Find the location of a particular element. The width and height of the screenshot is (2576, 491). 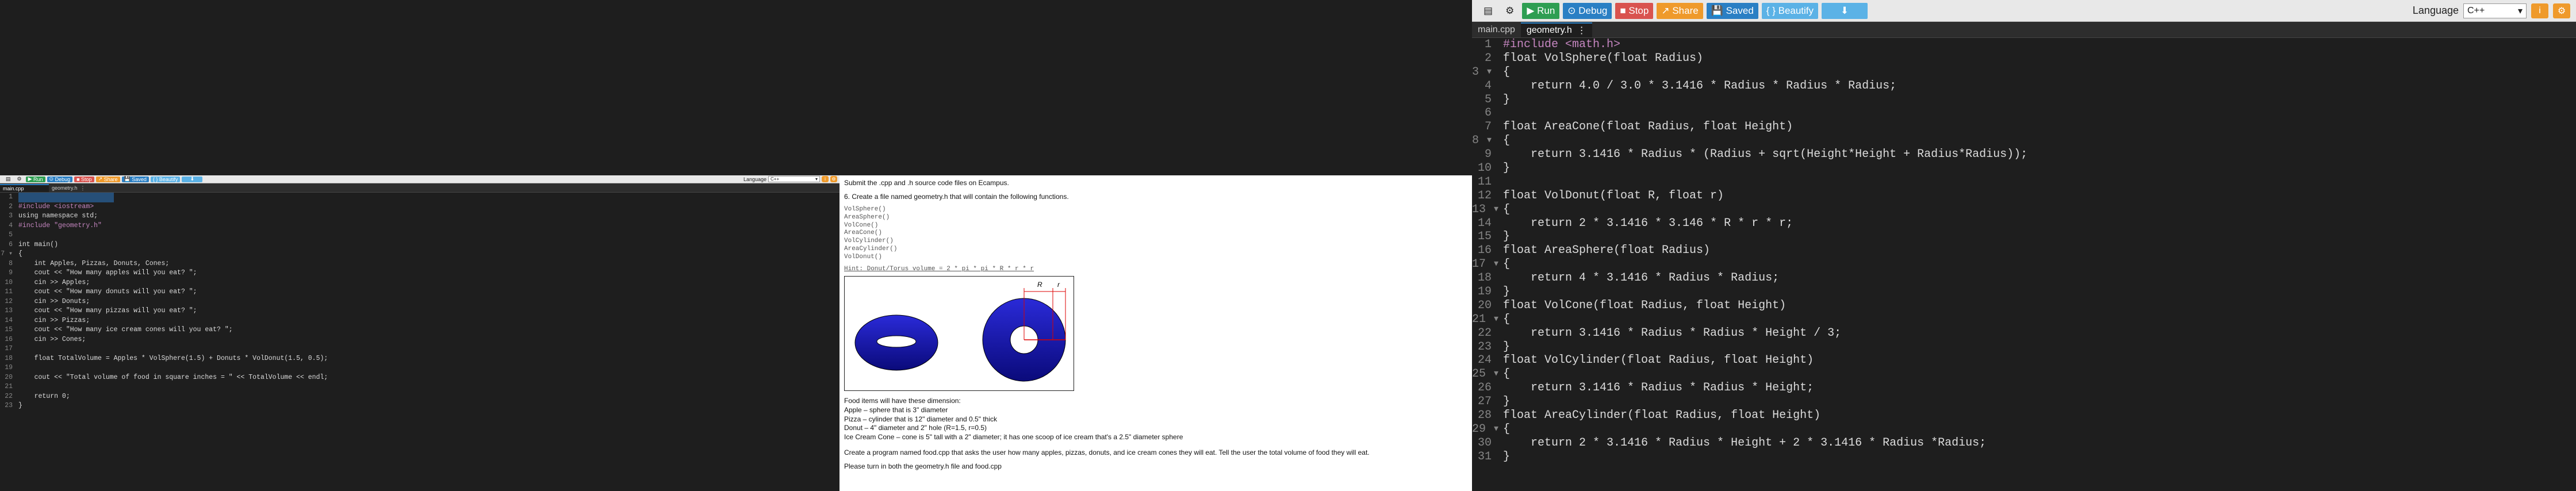

code-line: 18 return 4 * 3.1416 * Radius * Radius; is located at coordinates (2024, 278).